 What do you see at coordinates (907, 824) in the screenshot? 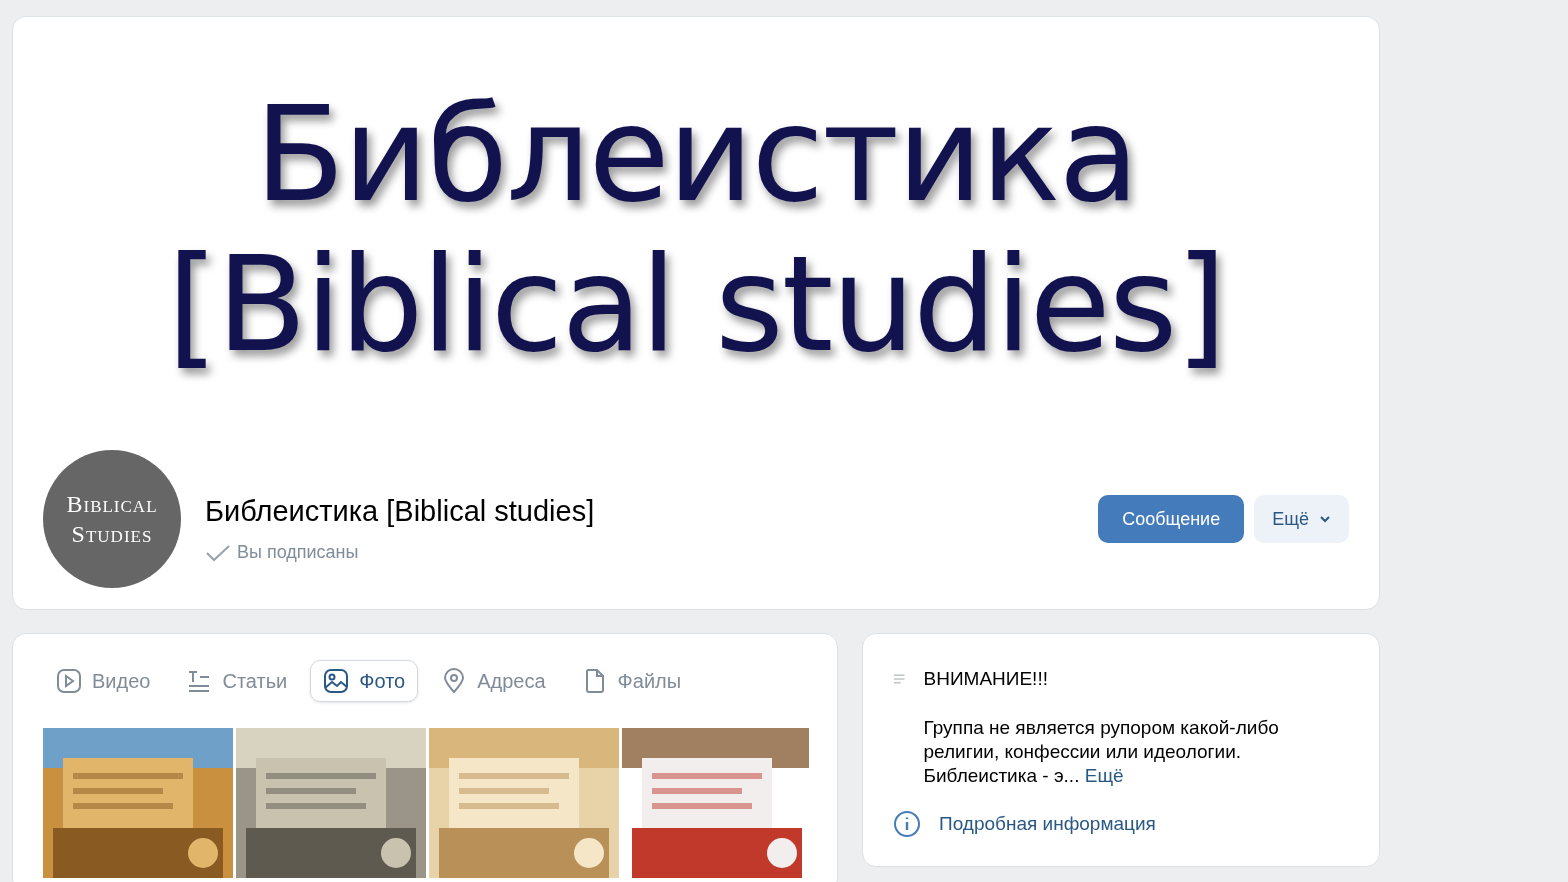
I see `info-icon` at bounding box center [907, 824].